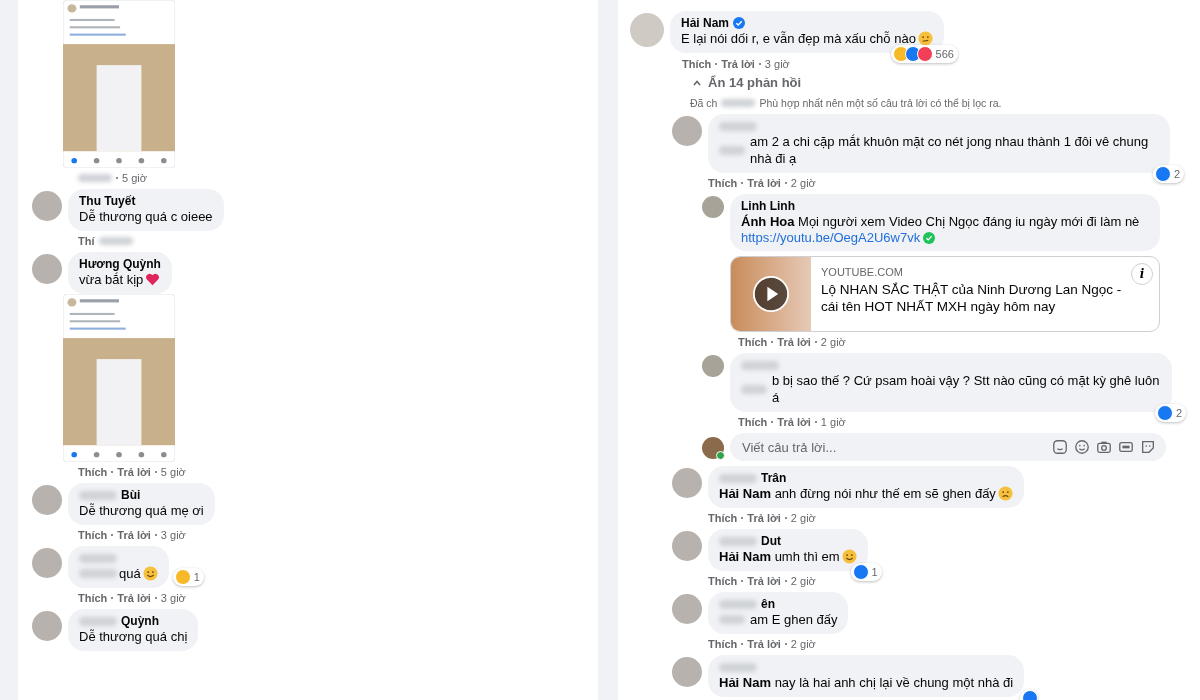 The height and width of the screenshot is (700, 1200). What do you see at coordinates (779, 556) in the screenshot?
I see `comment-text: Hải Nam umh thì em` at bounding box center [779, 556].